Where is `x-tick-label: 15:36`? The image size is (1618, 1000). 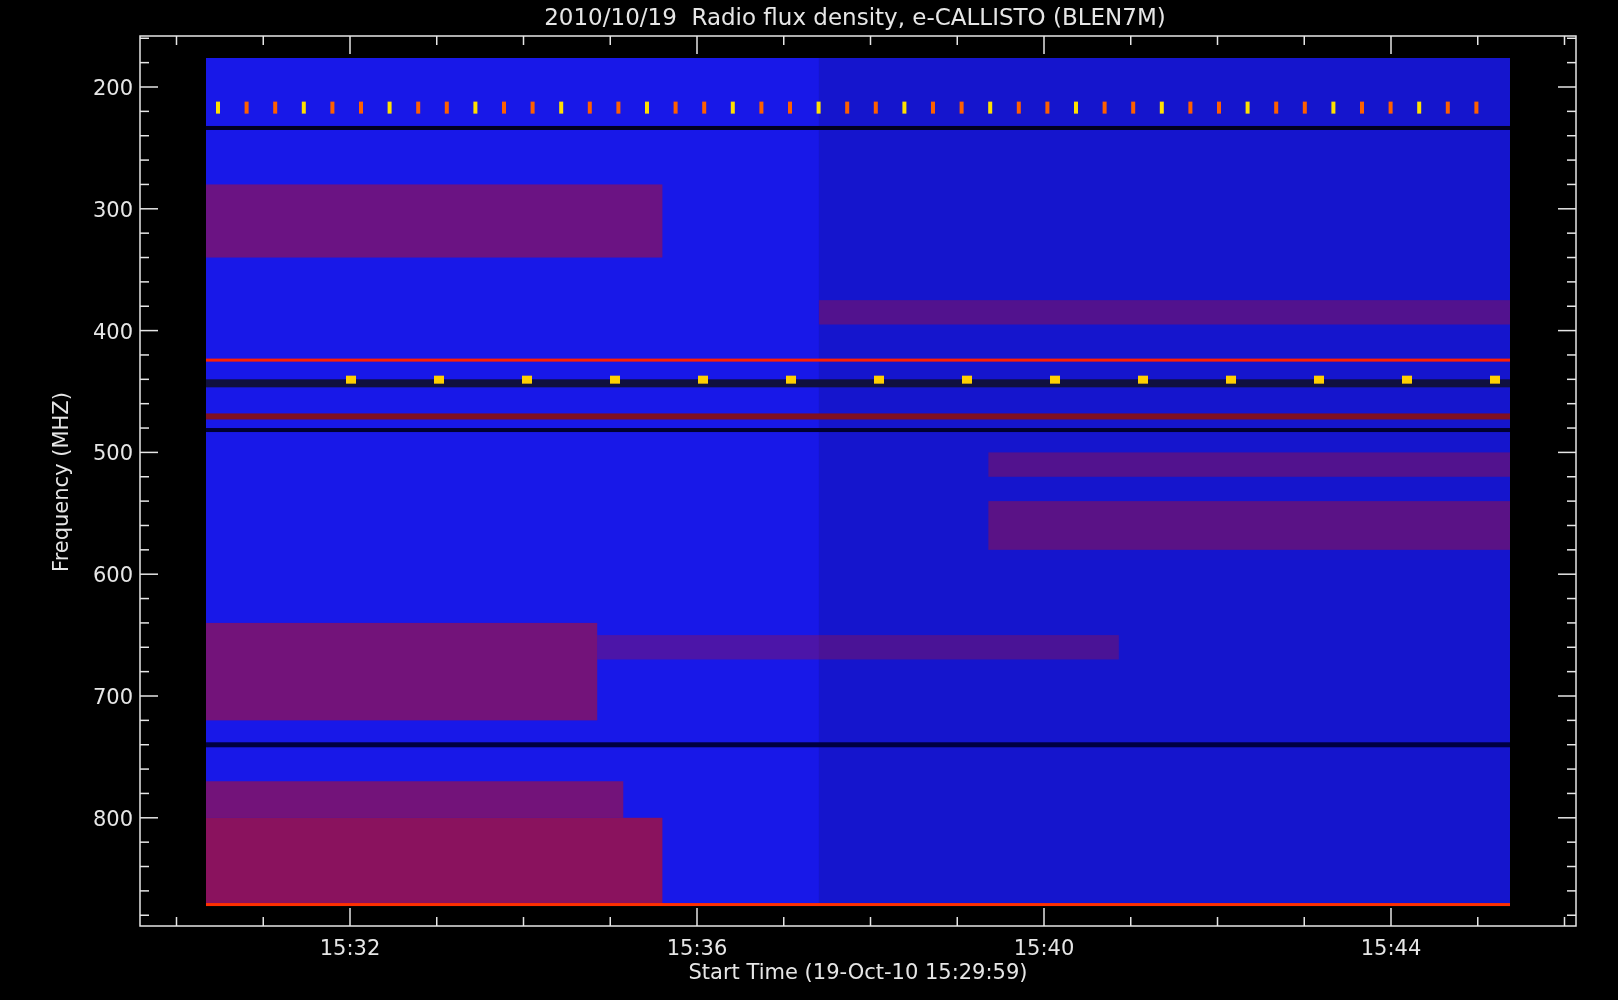
x-tick-label: 15:36 is located at coordinates (697, 948).